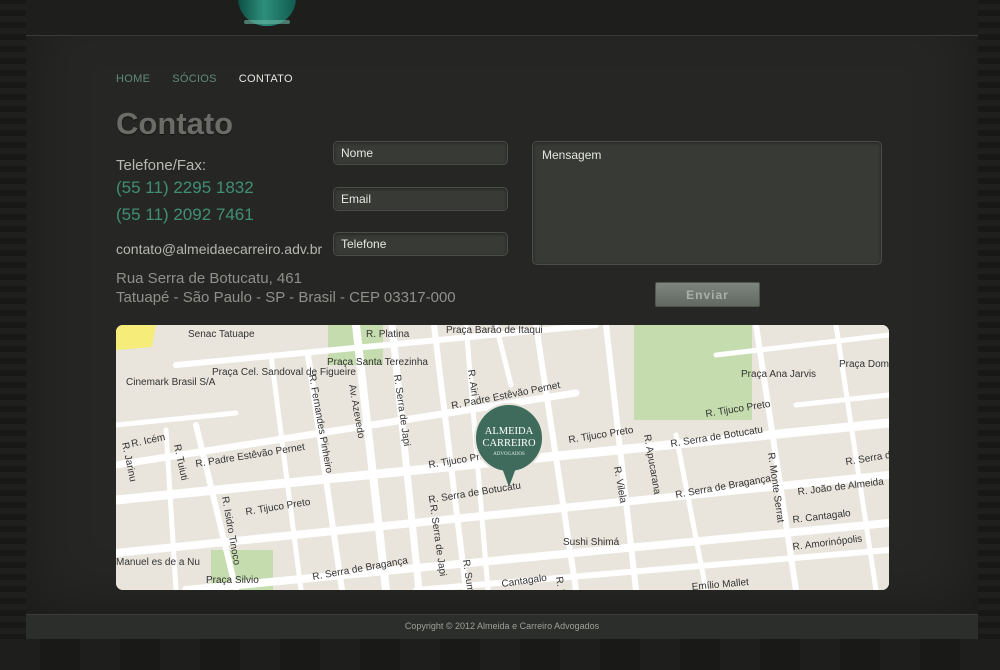 The width and height of the screenshot is (1000, 670). I want to click on bottom-pattern-strip, so click(500, 654).